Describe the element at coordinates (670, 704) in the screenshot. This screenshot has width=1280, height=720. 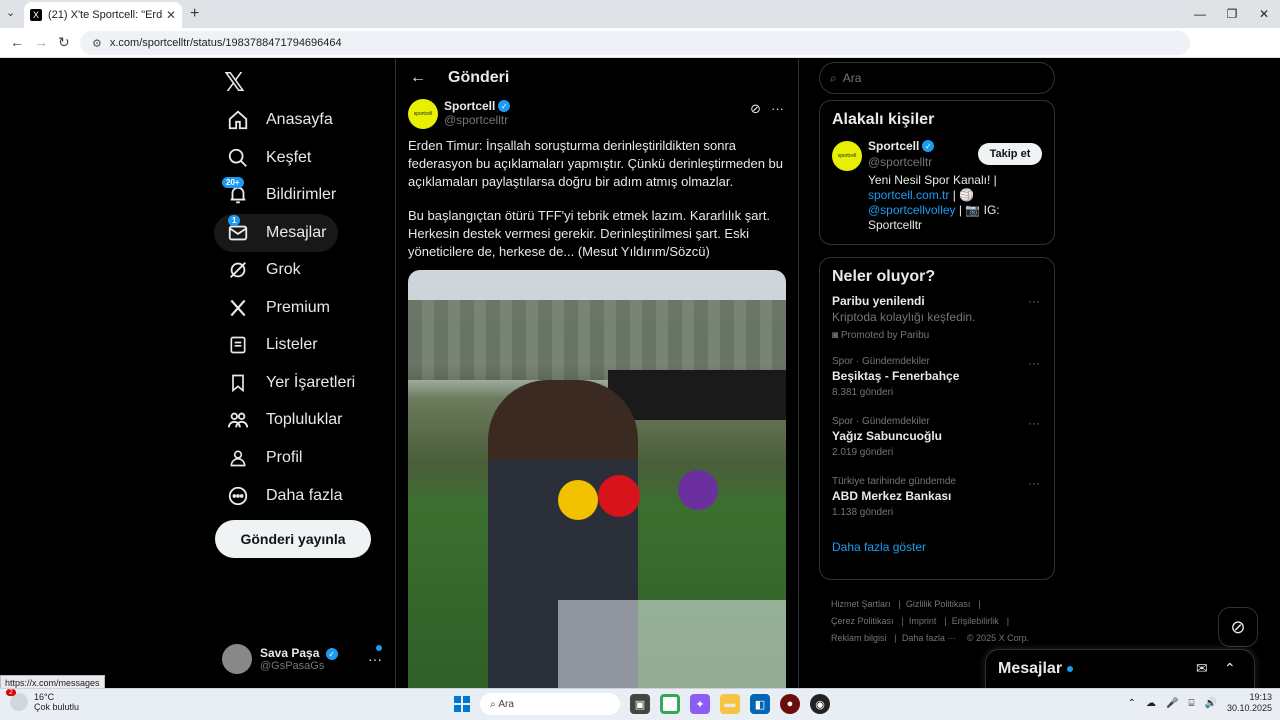
I see `chrome-icon` at that location.